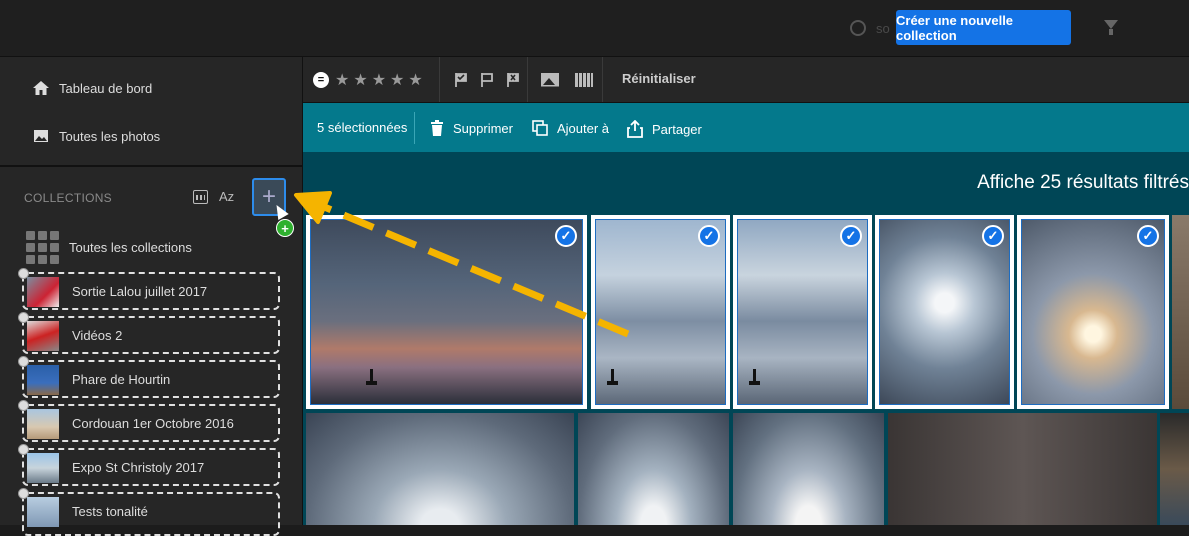  Describe the element at coordinates (540, 128) in the screenshot. I see `add-to-collection-icon` at that location.